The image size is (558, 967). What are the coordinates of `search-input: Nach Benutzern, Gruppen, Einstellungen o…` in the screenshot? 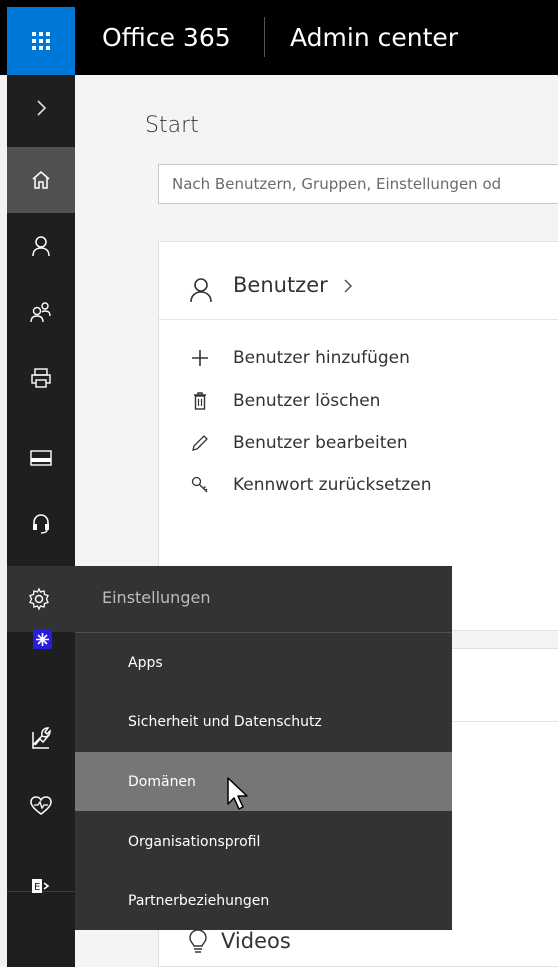 It's located at (358, 184).